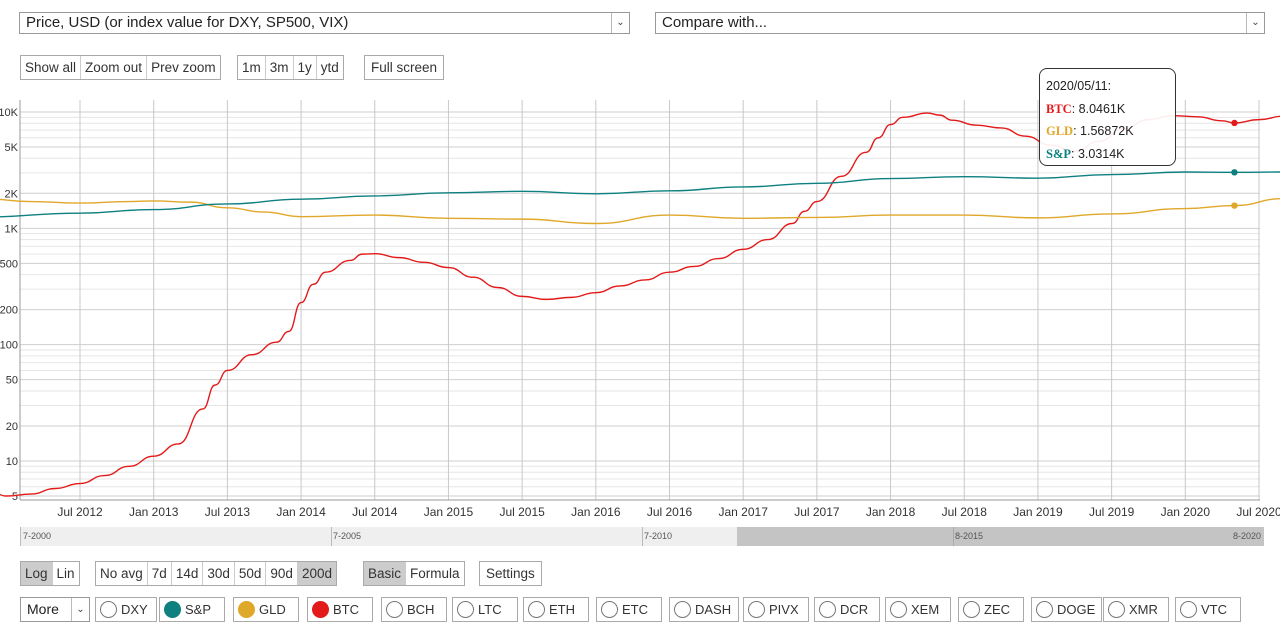 This screenshot has width=1280, height=624. I want to click on coin-toggle-dxy: DXY, so click(126, 609).